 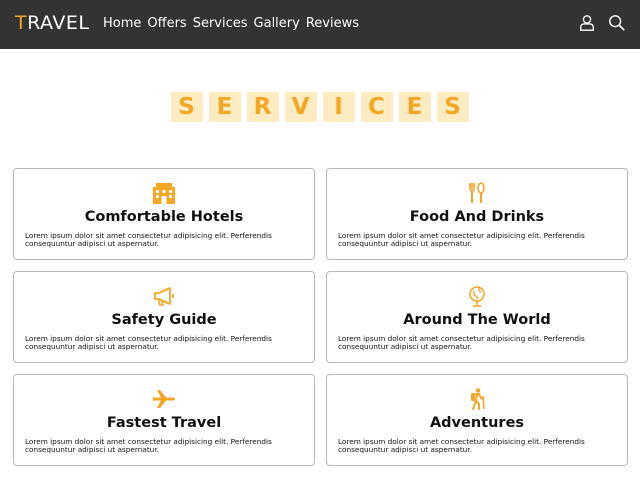 What do you see at coordinates (164, 296) in the screenshot?
I see `megaphone-icon` at bounding box center [164, 296].